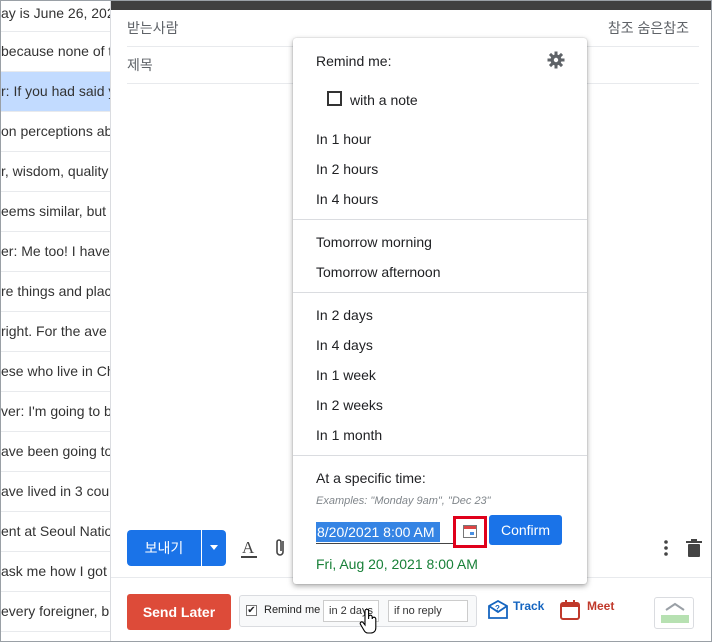 The width and height of the screenshot is (712, 642). Describe the element at coordinates (384, 100) in the screenshot. I see `with-note-label: with a note` at that location.